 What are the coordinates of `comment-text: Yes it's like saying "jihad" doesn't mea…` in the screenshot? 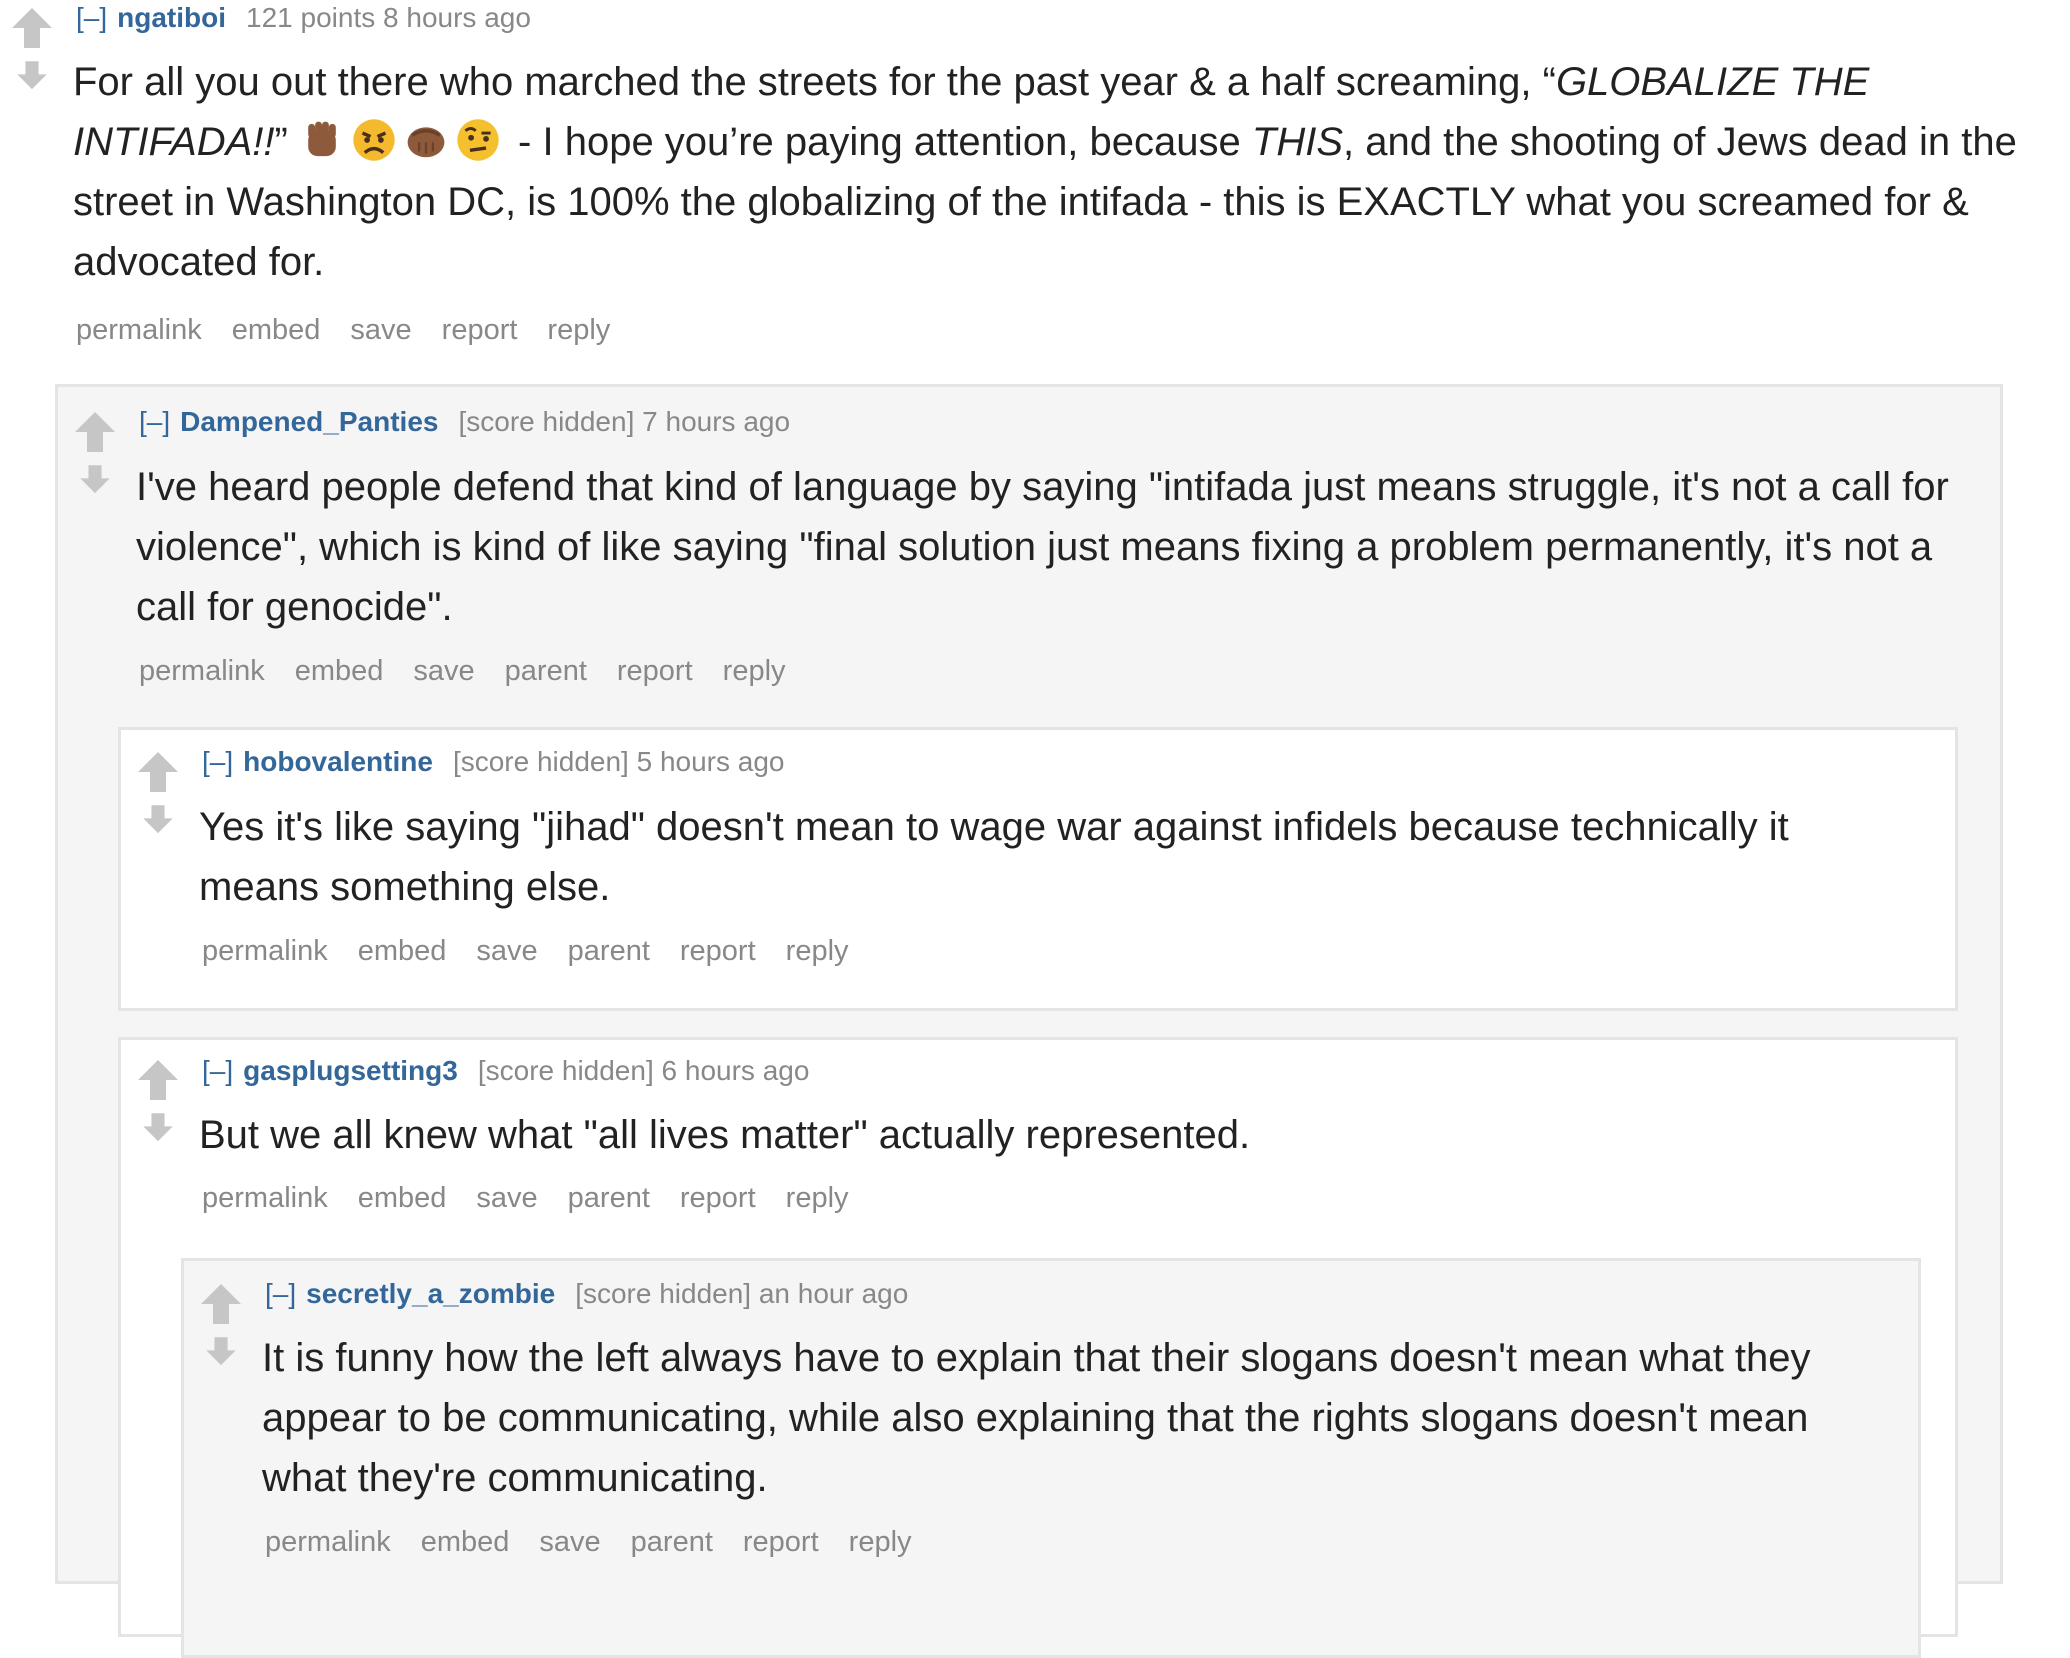 It's located at (994, 857).